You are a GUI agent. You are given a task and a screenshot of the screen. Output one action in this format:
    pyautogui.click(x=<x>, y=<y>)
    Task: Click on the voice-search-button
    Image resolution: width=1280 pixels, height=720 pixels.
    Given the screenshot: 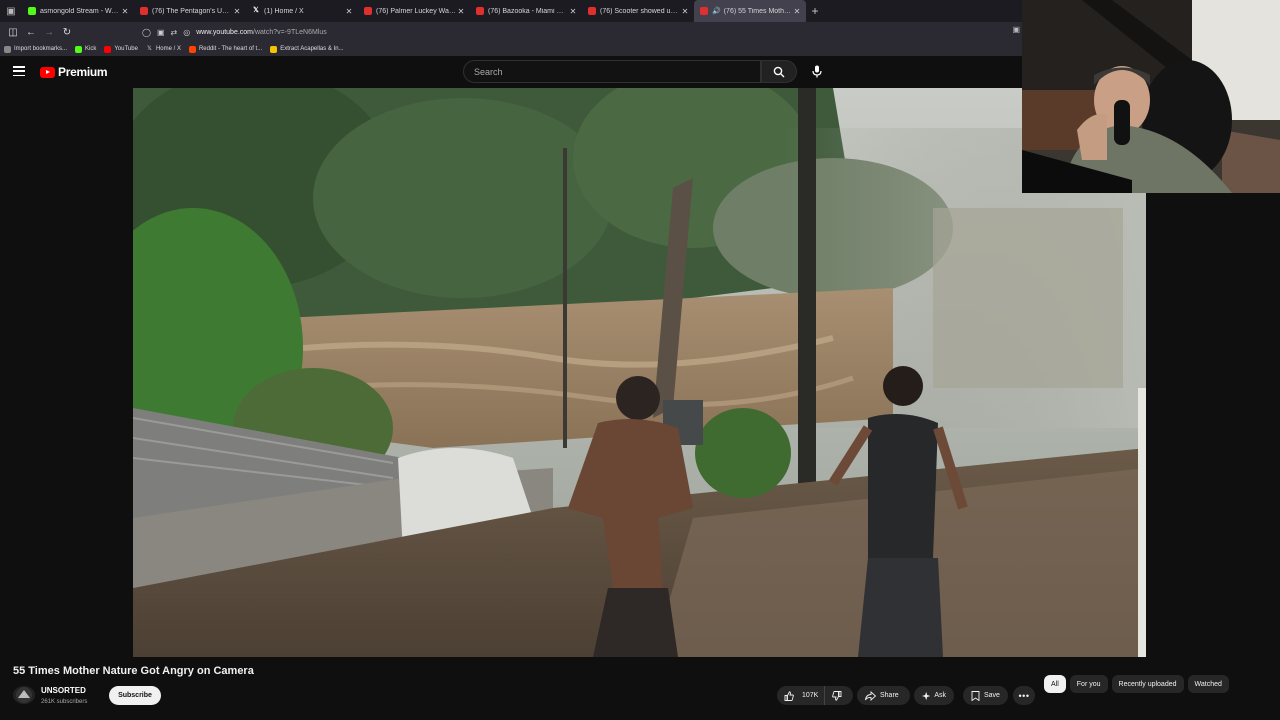 What is the action you would take?
    pyautogui.click(x=817, y=71)
    